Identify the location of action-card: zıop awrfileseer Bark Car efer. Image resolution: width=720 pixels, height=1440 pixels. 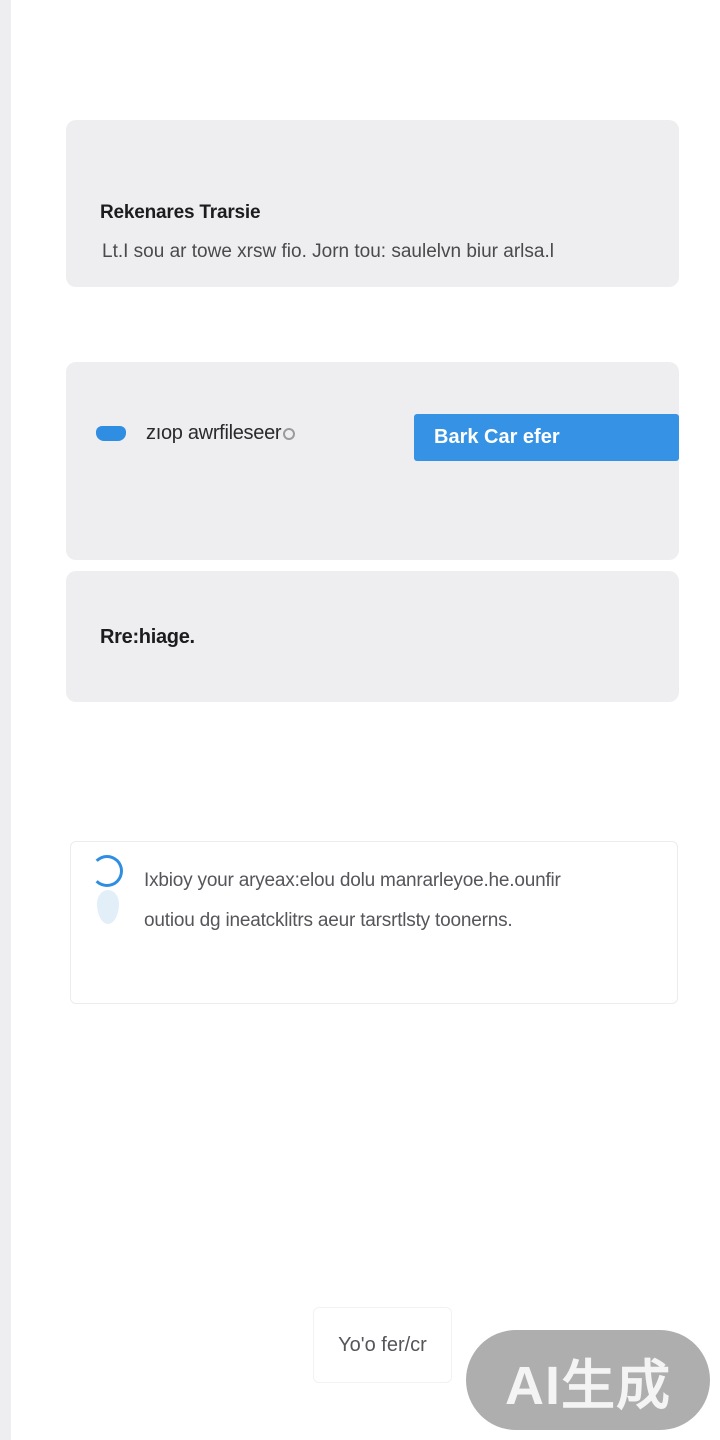
(372, 461).